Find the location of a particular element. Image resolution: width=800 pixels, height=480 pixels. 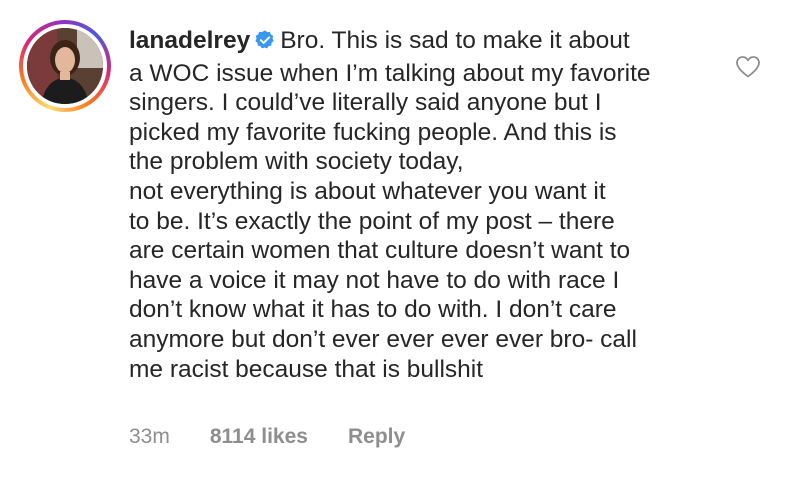

likes-count: 8114 likes is located at coordinates (259, 437).